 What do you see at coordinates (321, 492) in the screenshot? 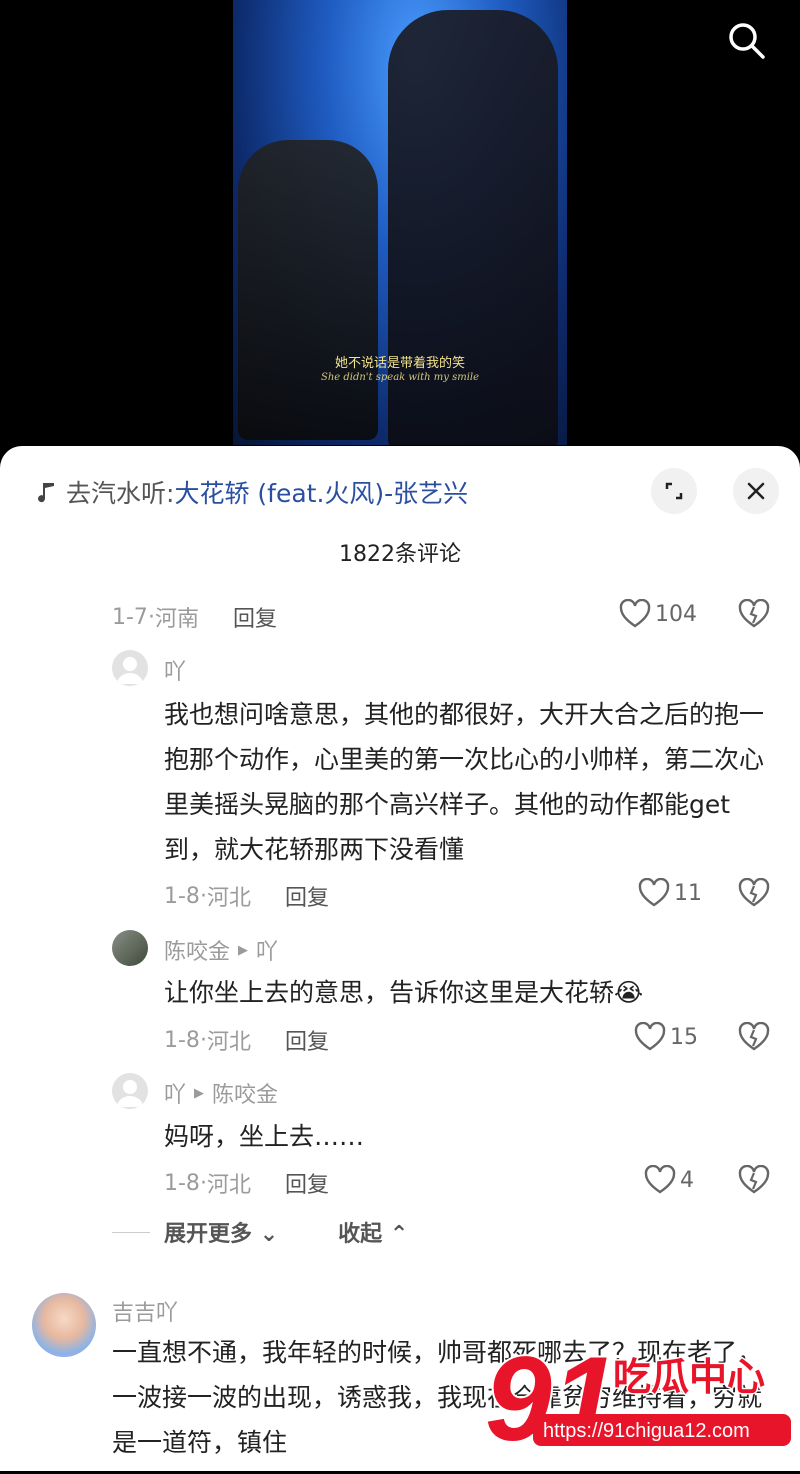
I see `music-song-title: 大花轿 (feat.火风)-张艺兴` at bounding box center [321, 492].